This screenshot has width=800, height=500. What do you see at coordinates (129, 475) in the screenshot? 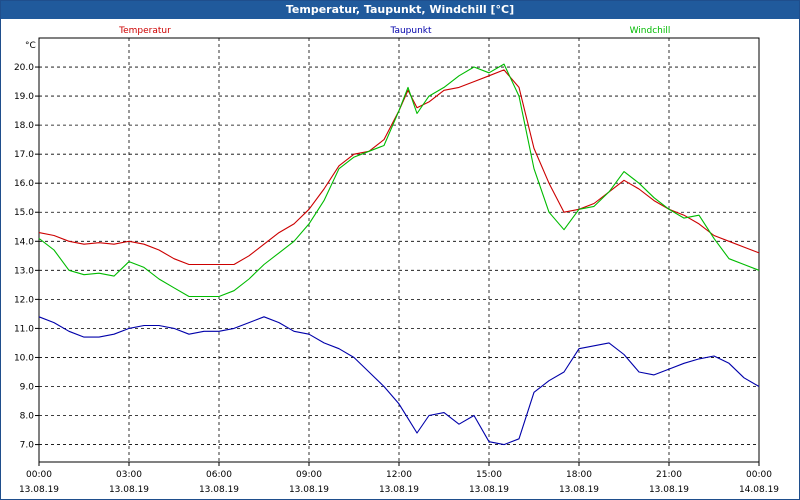
I see `x-tick-time-label: 03:00` at bounding box center [129, 475].